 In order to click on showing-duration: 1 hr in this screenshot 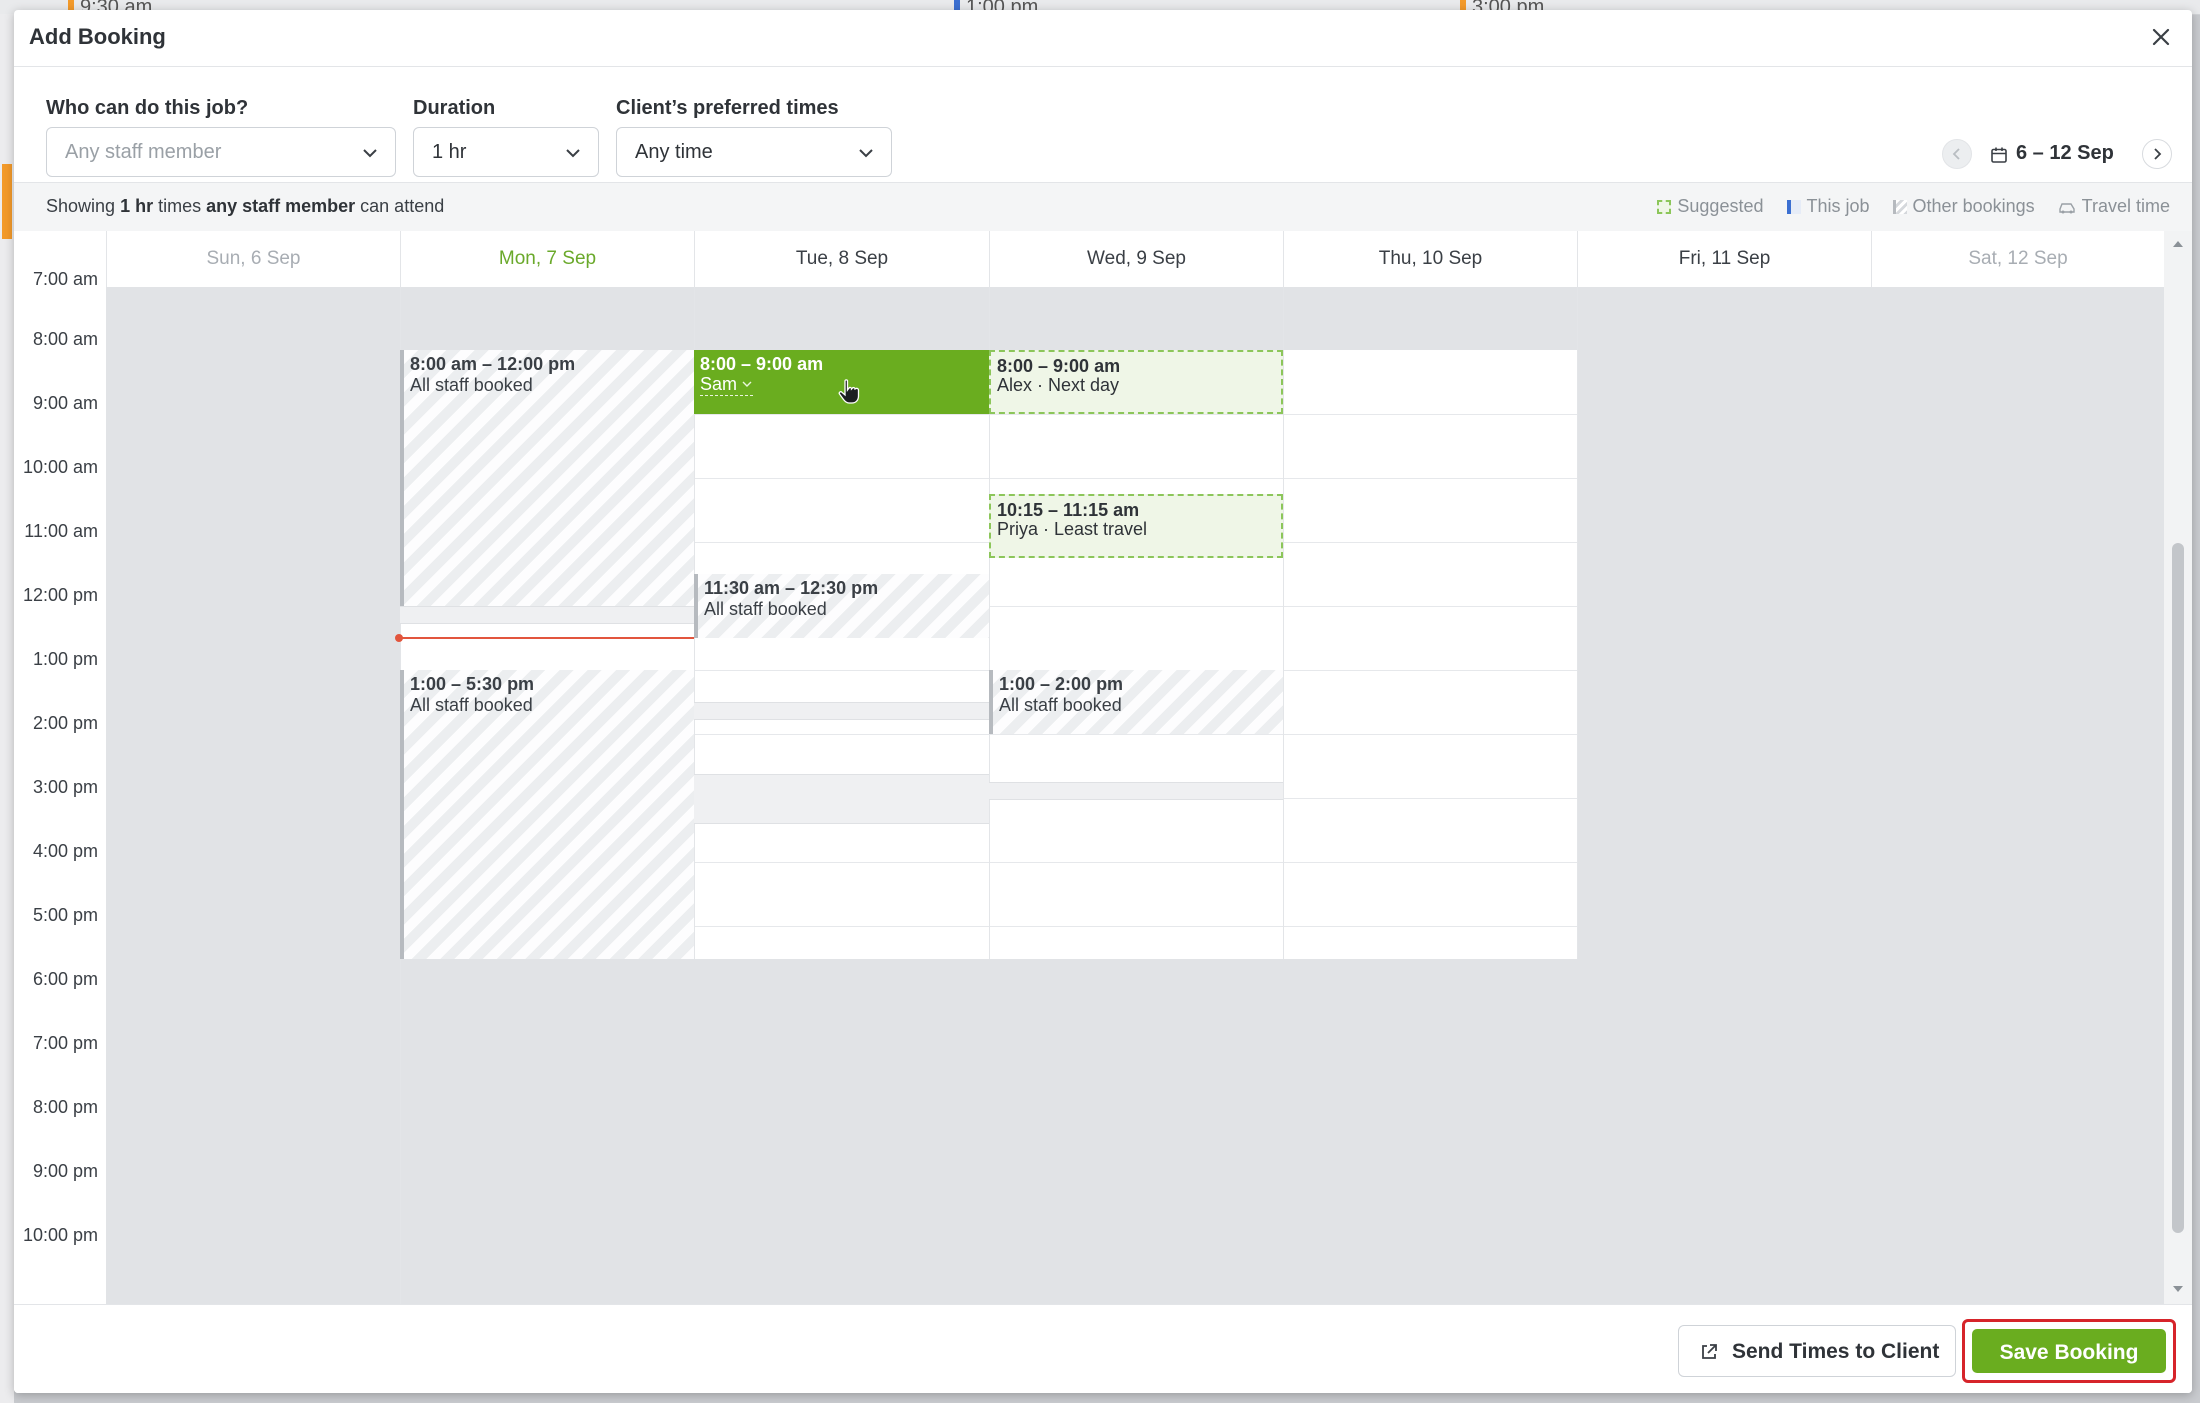, I will do `click(137, 206)`.